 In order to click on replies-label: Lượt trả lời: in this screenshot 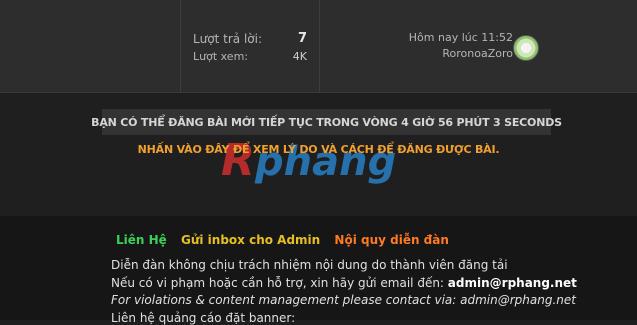, I will do `click(228, 39)`.